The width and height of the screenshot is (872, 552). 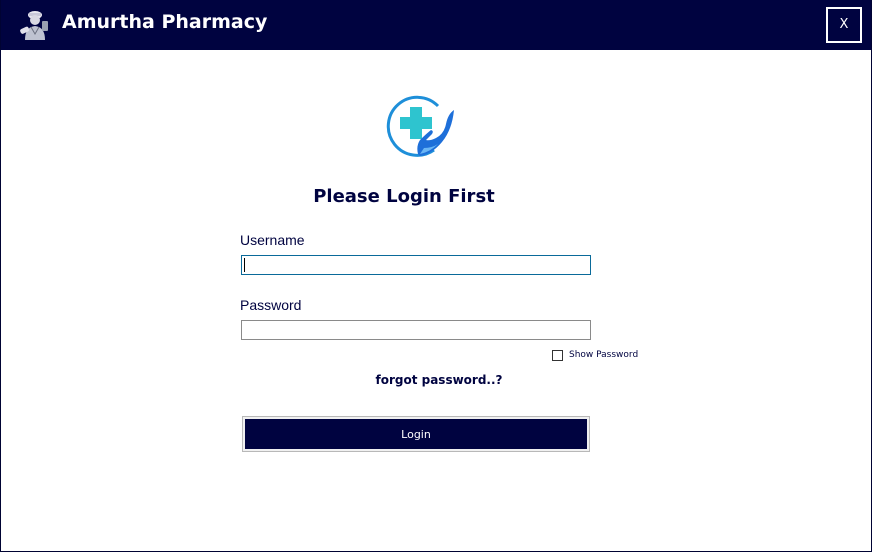 I want to click on pharmacist-icon, so click(x=34, y=25).